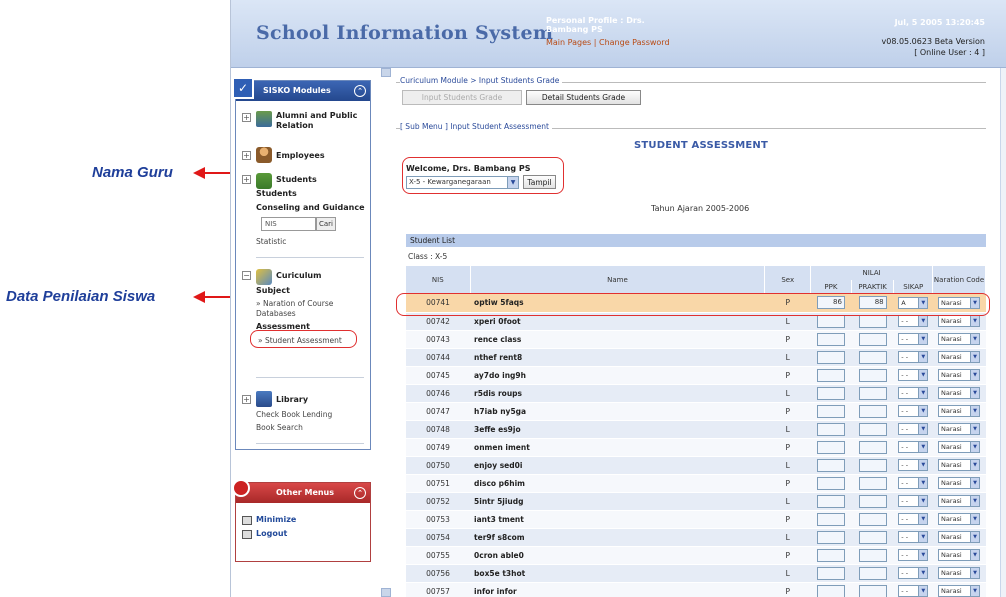  Describe the element at coordinates (276, 313) in the screenshot. I see `sidebar-databases: Databases` at that location.